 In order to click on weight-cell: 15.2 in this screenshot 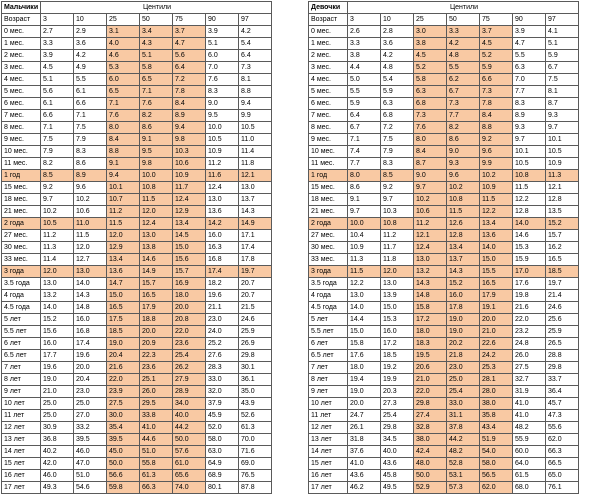, I will do `click(57, 319)`.